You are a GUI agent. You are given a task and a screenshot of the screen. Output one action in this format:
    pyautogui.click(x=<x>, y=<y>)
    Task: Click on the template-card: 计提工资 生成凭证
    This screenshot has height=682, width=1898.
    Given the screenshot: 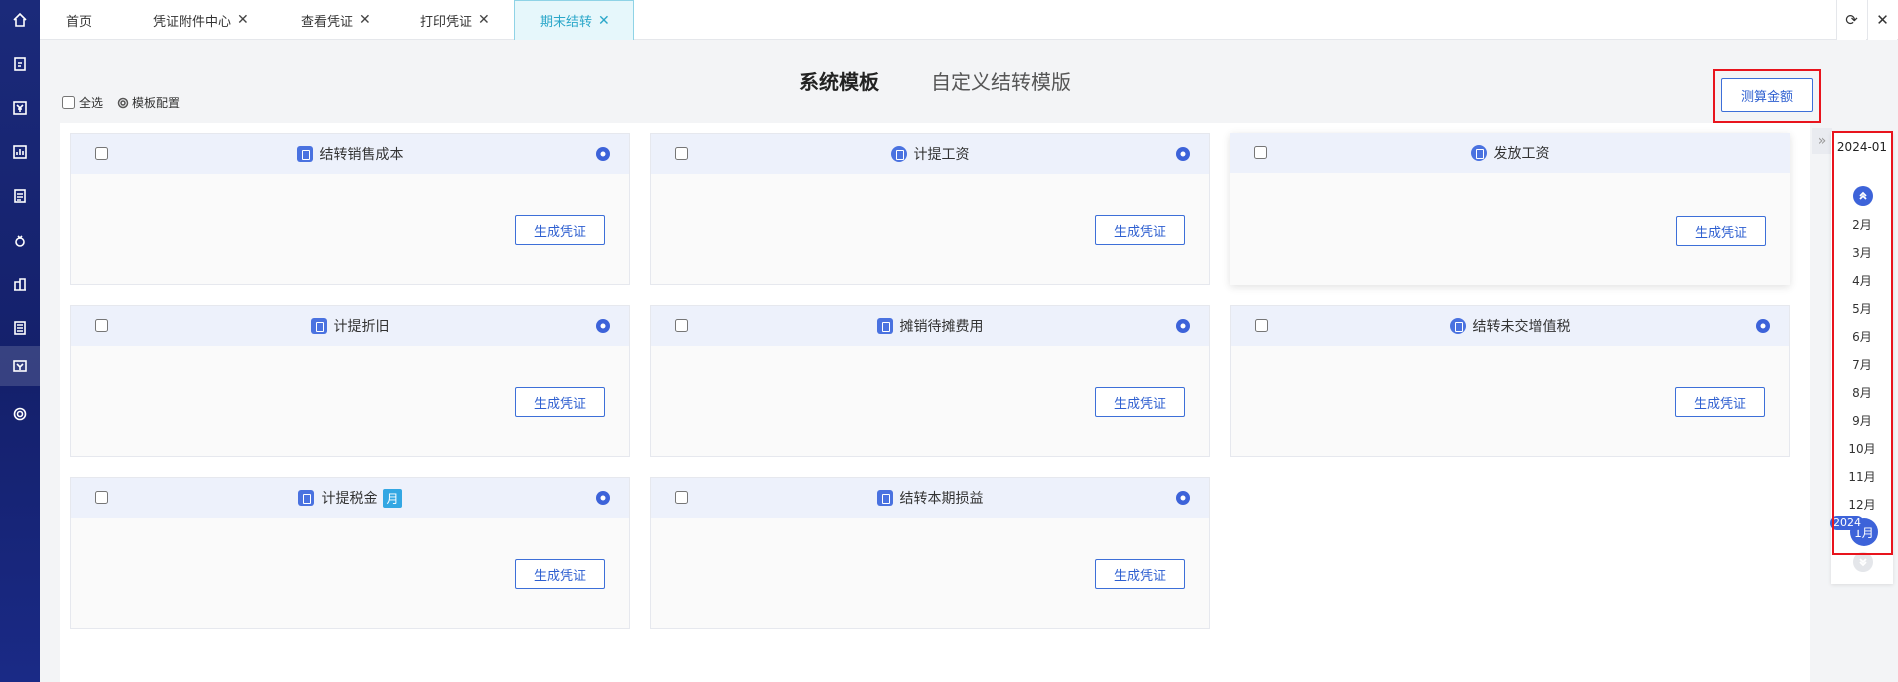 What is the action you would take?
    pyautogui.click(x=930, y=209)
    